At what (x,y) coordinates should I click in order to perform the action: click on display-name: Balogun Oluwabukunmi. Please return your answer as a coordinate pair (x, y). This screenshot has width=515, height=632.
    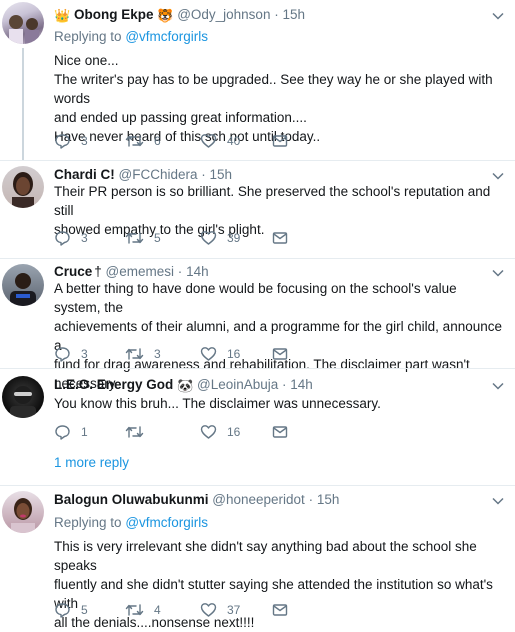
    Looking at the image, I should click on (131, 499).